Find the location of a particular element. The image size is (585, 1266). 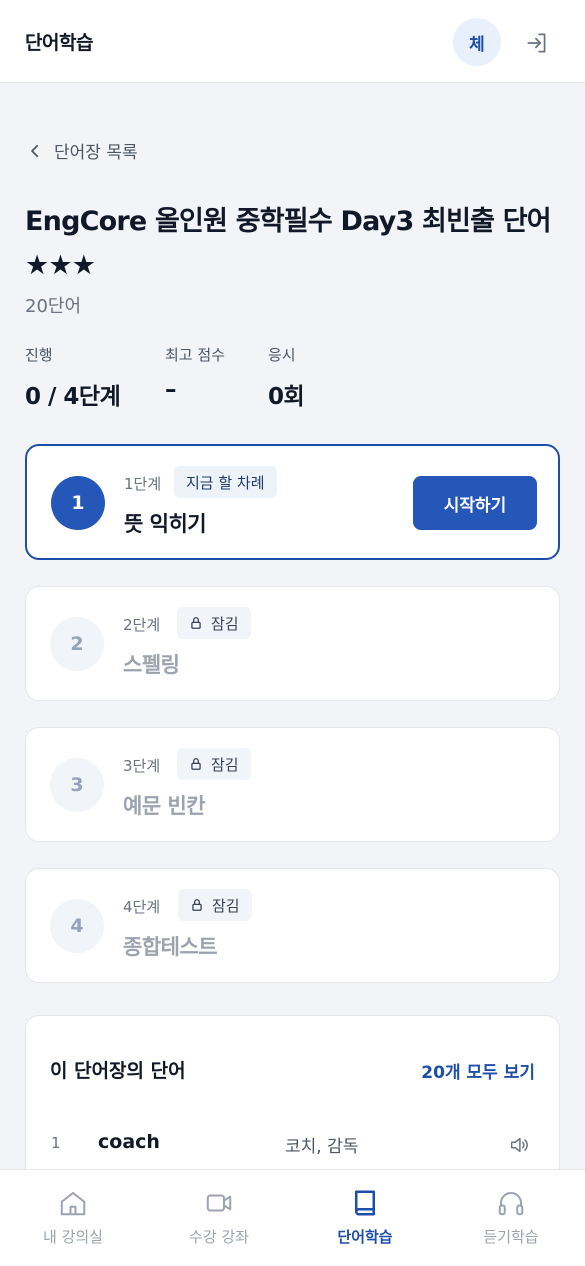

stat-value: 0회 is located at coordinates (286, 397).